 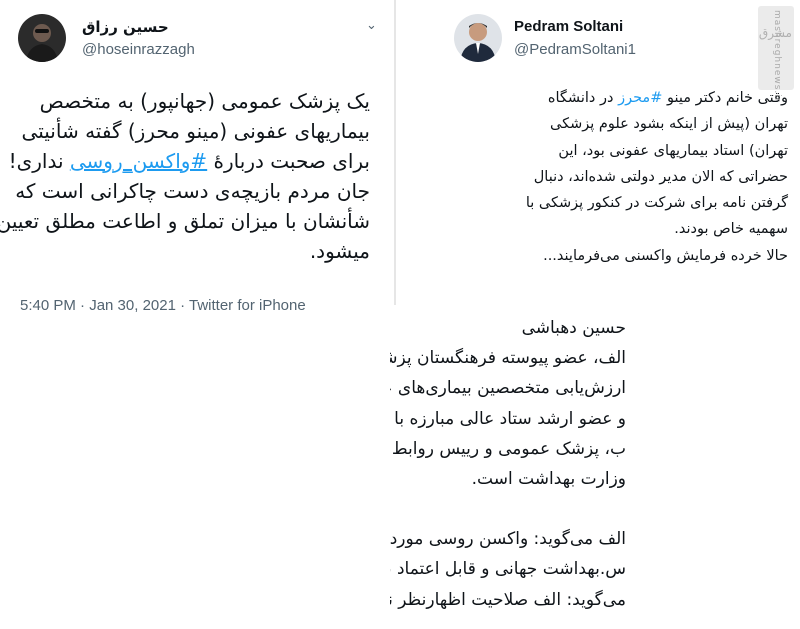 What do you see at coordinates (731, 229) in the screenshot?
I see `tweet-line: سهمیه خاص بودند.` at bounding box center [731, 229].